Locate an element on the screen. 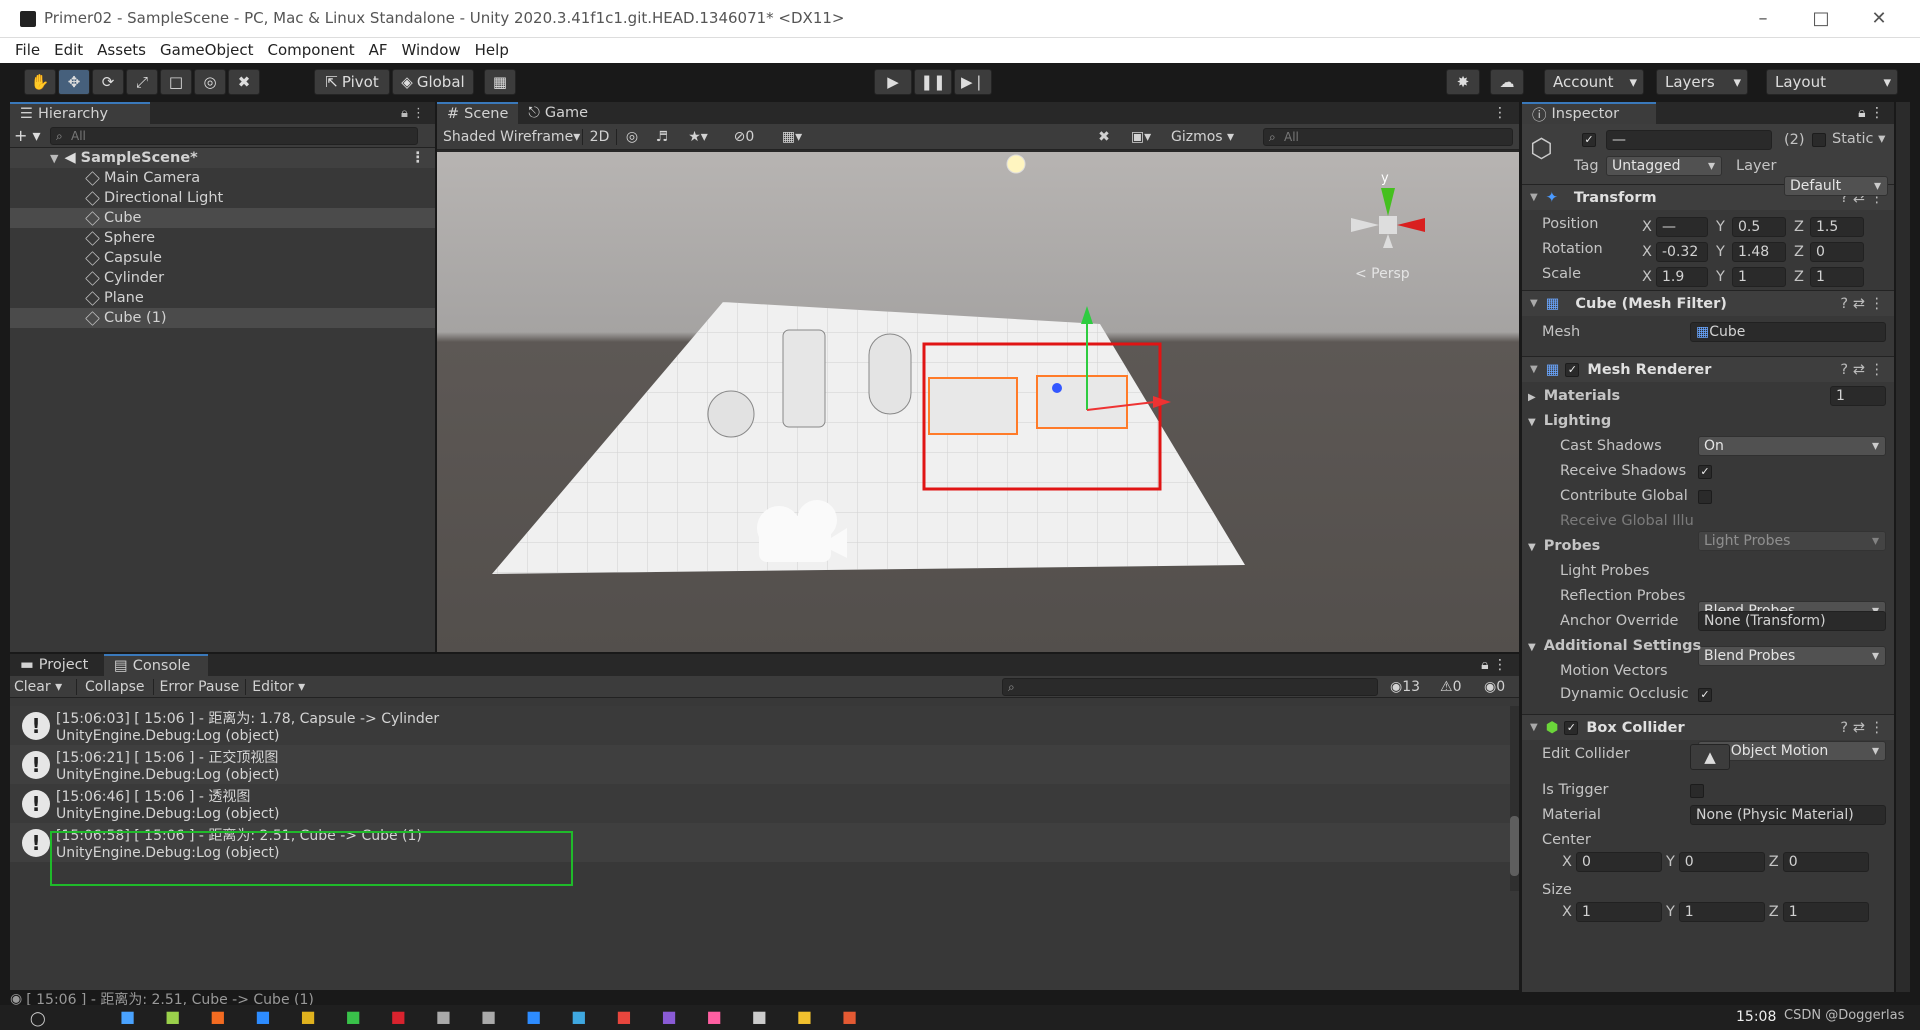  tab-project: ▬ Project is located at coordinates (57, 665).